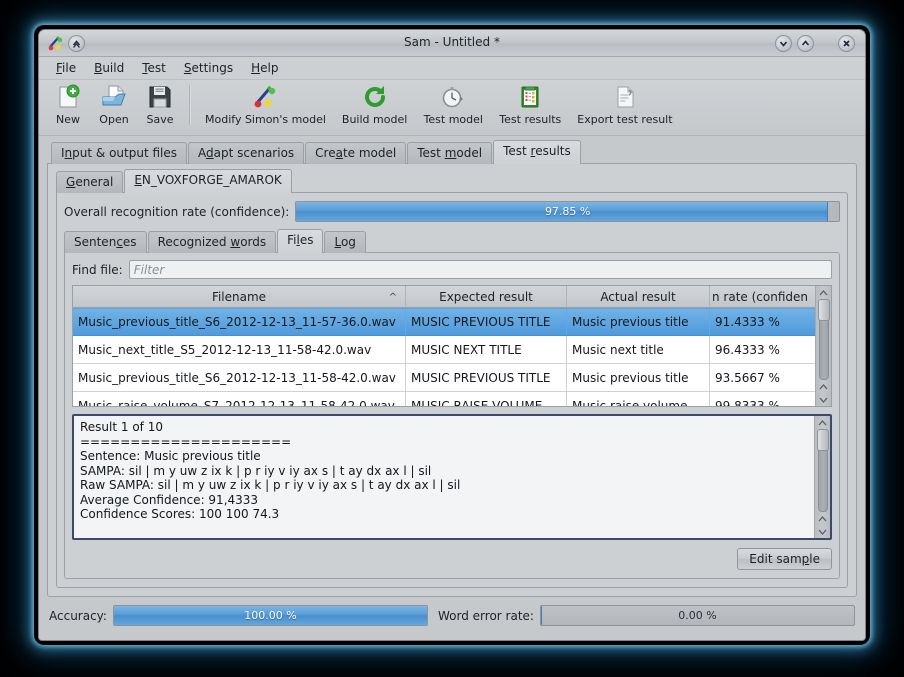  What do you see at coordinates (530, 119) in the screenshot?
I see `toolbar-label-test-results: Test results` at bounding box center [530, 119].